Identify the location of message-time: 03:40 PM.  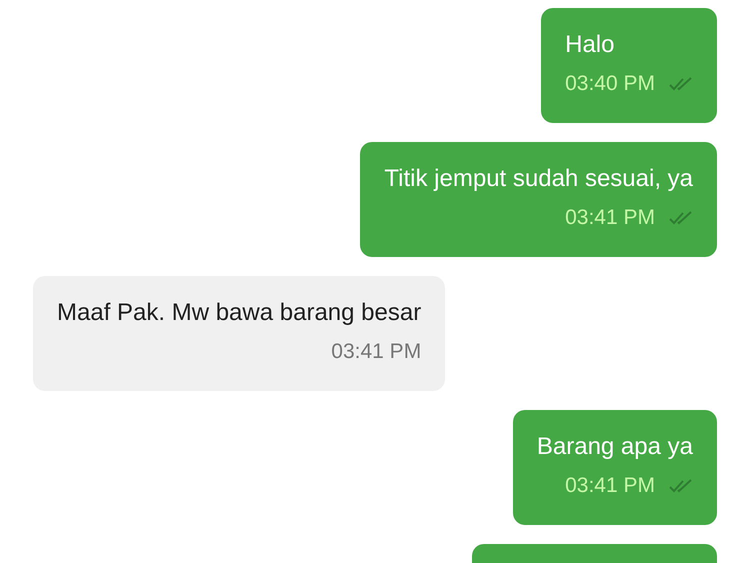
(610, 84).